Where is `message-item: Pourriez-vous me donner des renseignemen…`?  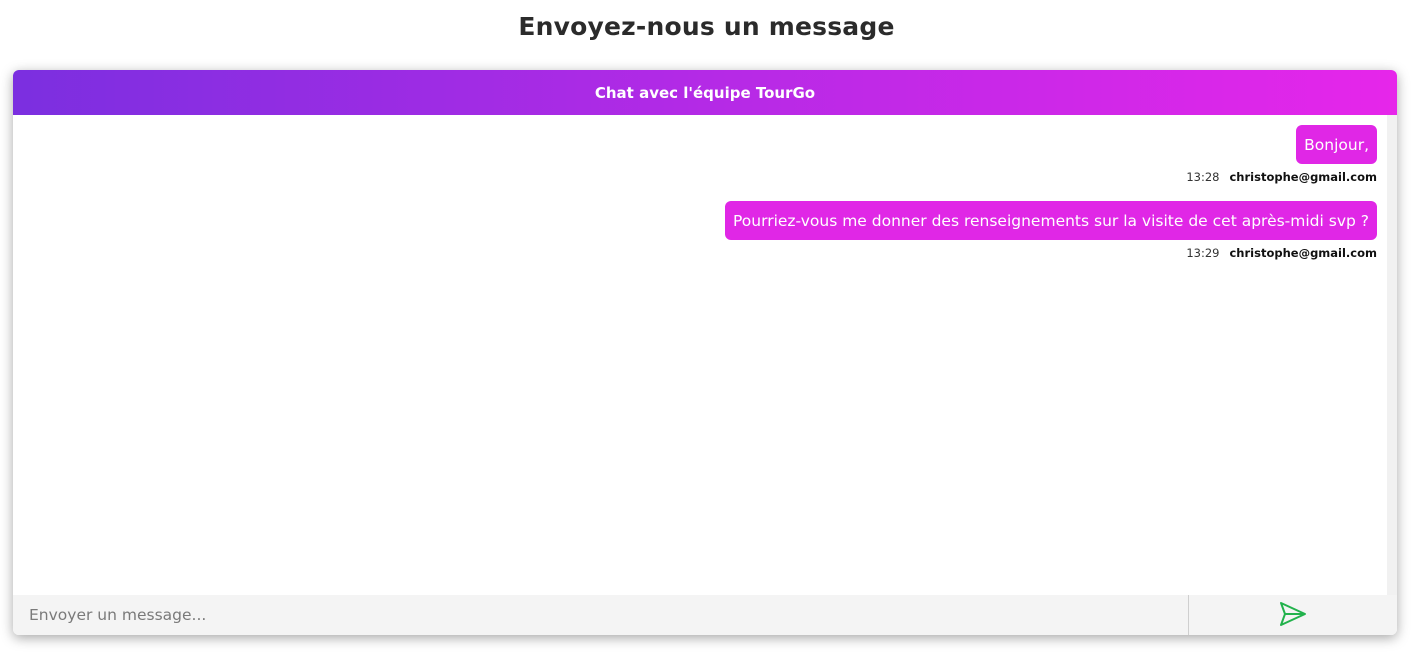
message-item: Pourriez-vous me donner des renseignemen… is located at coordinates (695, 230).